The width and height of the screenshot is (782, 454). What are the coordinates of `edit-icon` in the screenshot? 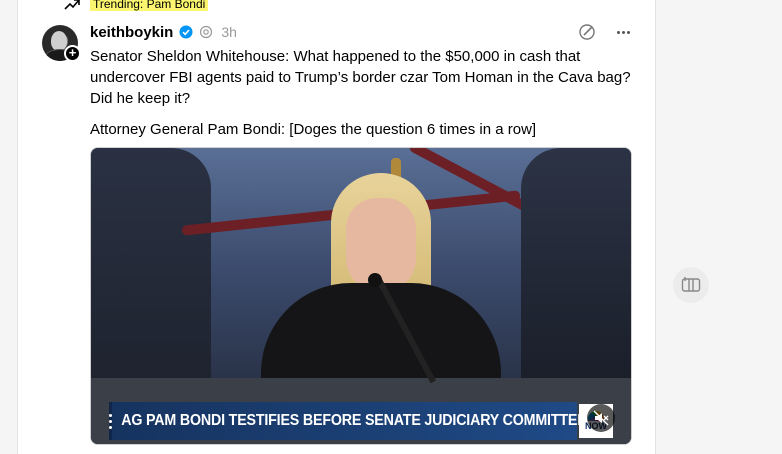 It's located at (587, 32).